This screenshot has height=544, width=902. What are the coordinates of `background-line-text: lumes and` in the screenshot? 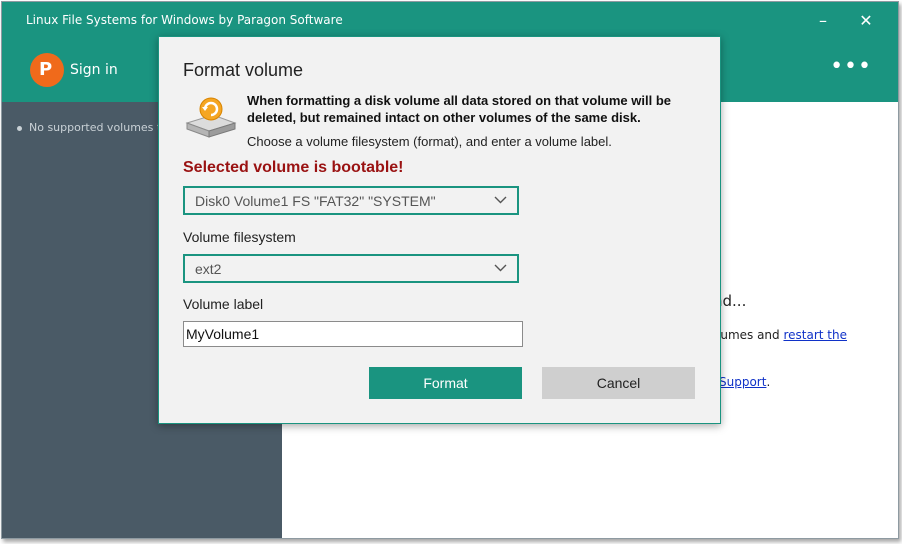 It's located at (750, 335).